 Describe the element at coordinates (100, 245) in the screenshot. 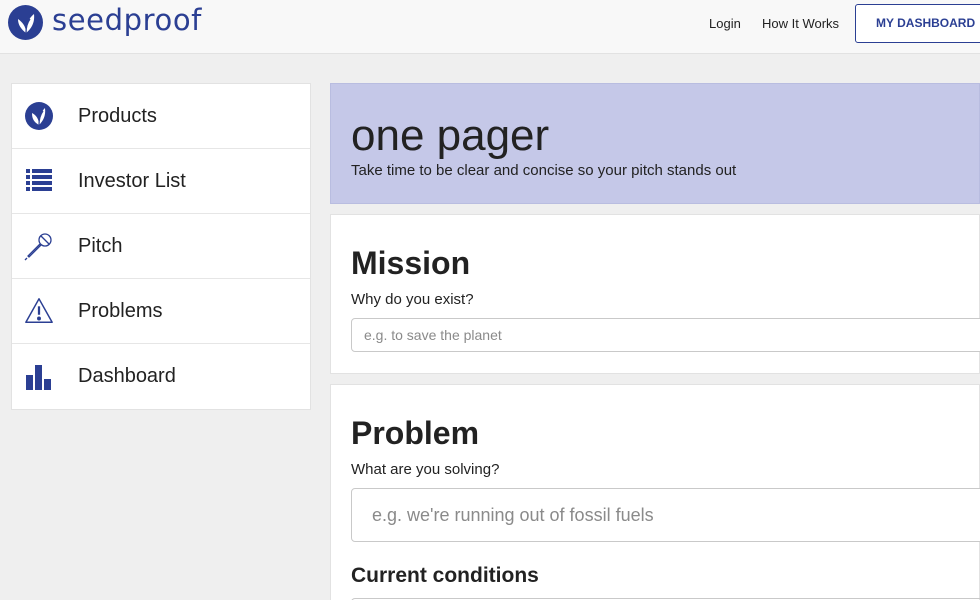

I see `sidebar-item-label: Pitch` at that location.